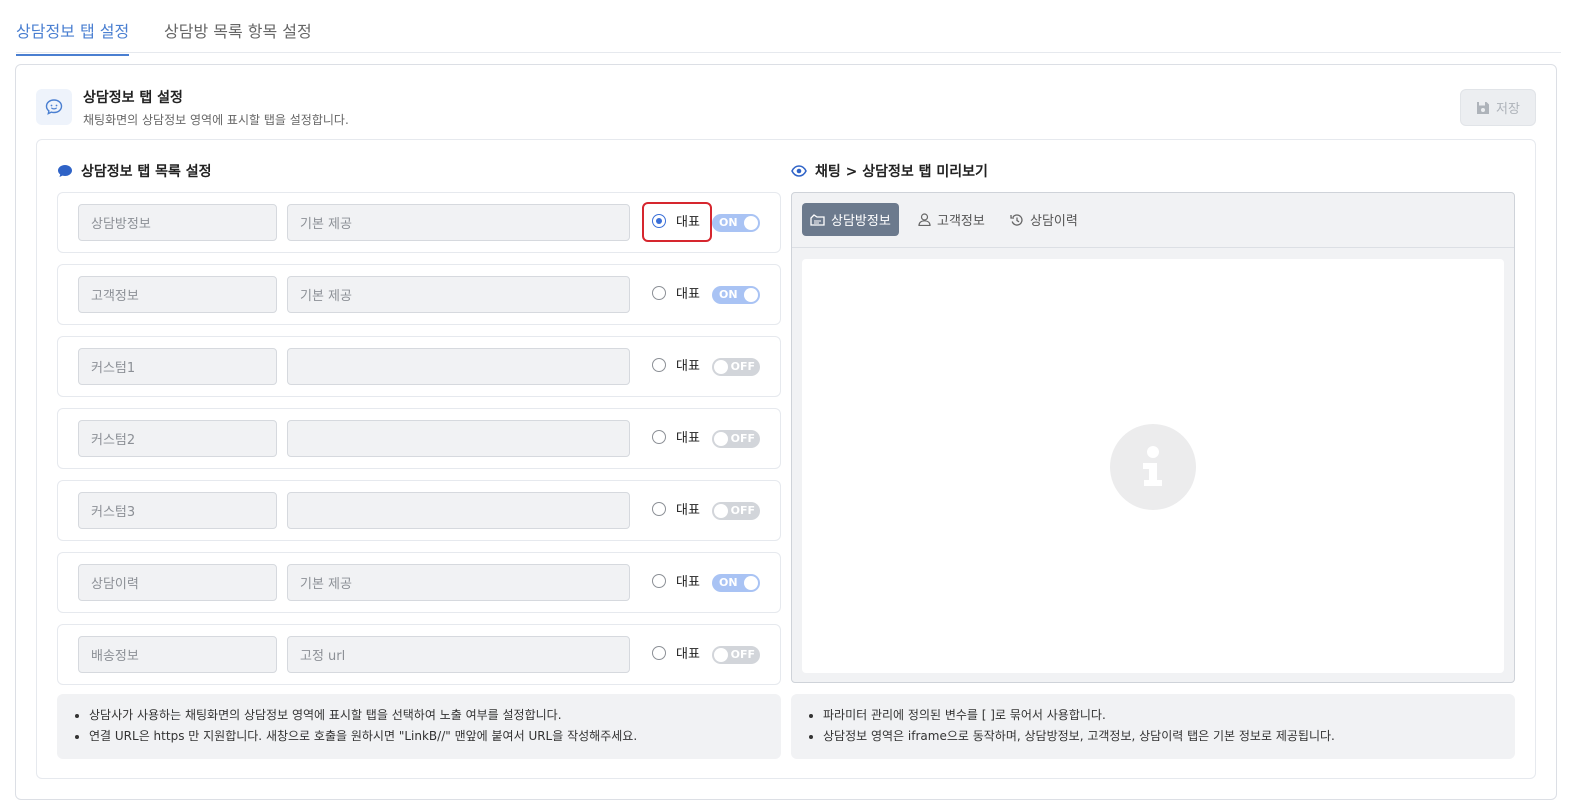 The image size is (1577, 811). I want to click on chat-room-icon, so click(817, 220).